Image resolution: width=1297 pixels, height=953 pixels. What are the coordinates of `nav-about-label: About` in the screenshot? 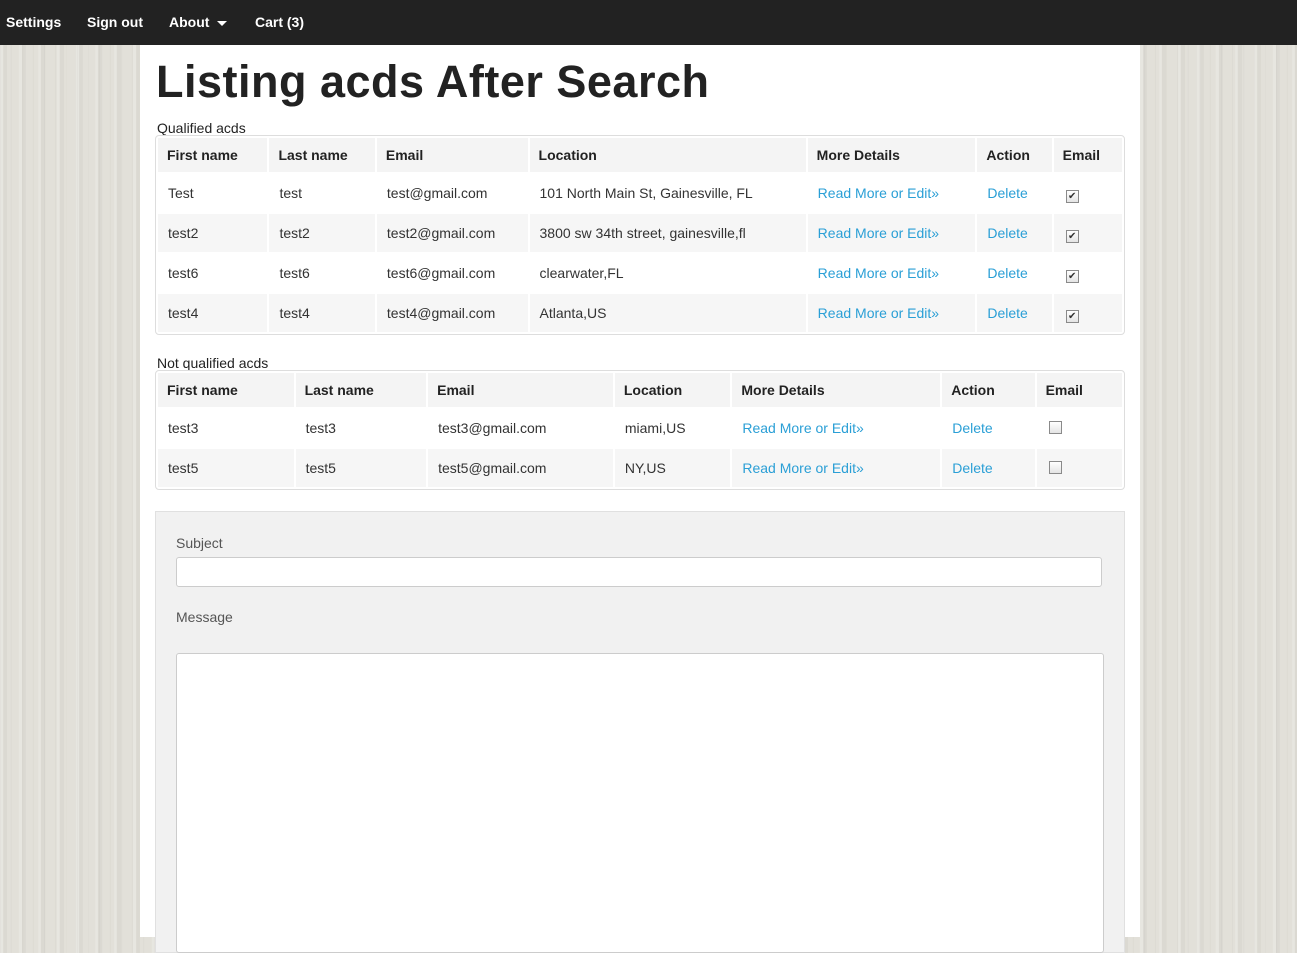 It's located at (189, 22).